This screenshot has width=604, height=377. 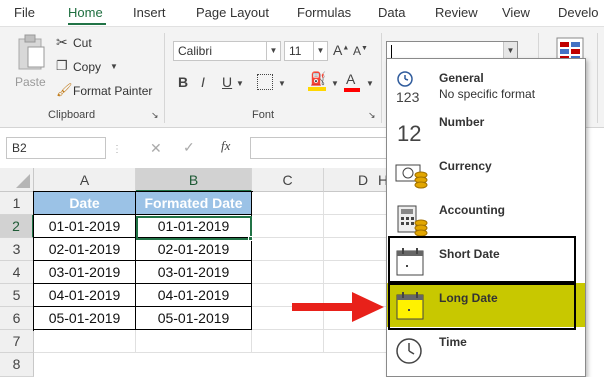 I want to click on italic-button: I, so click(x=203, y=82).